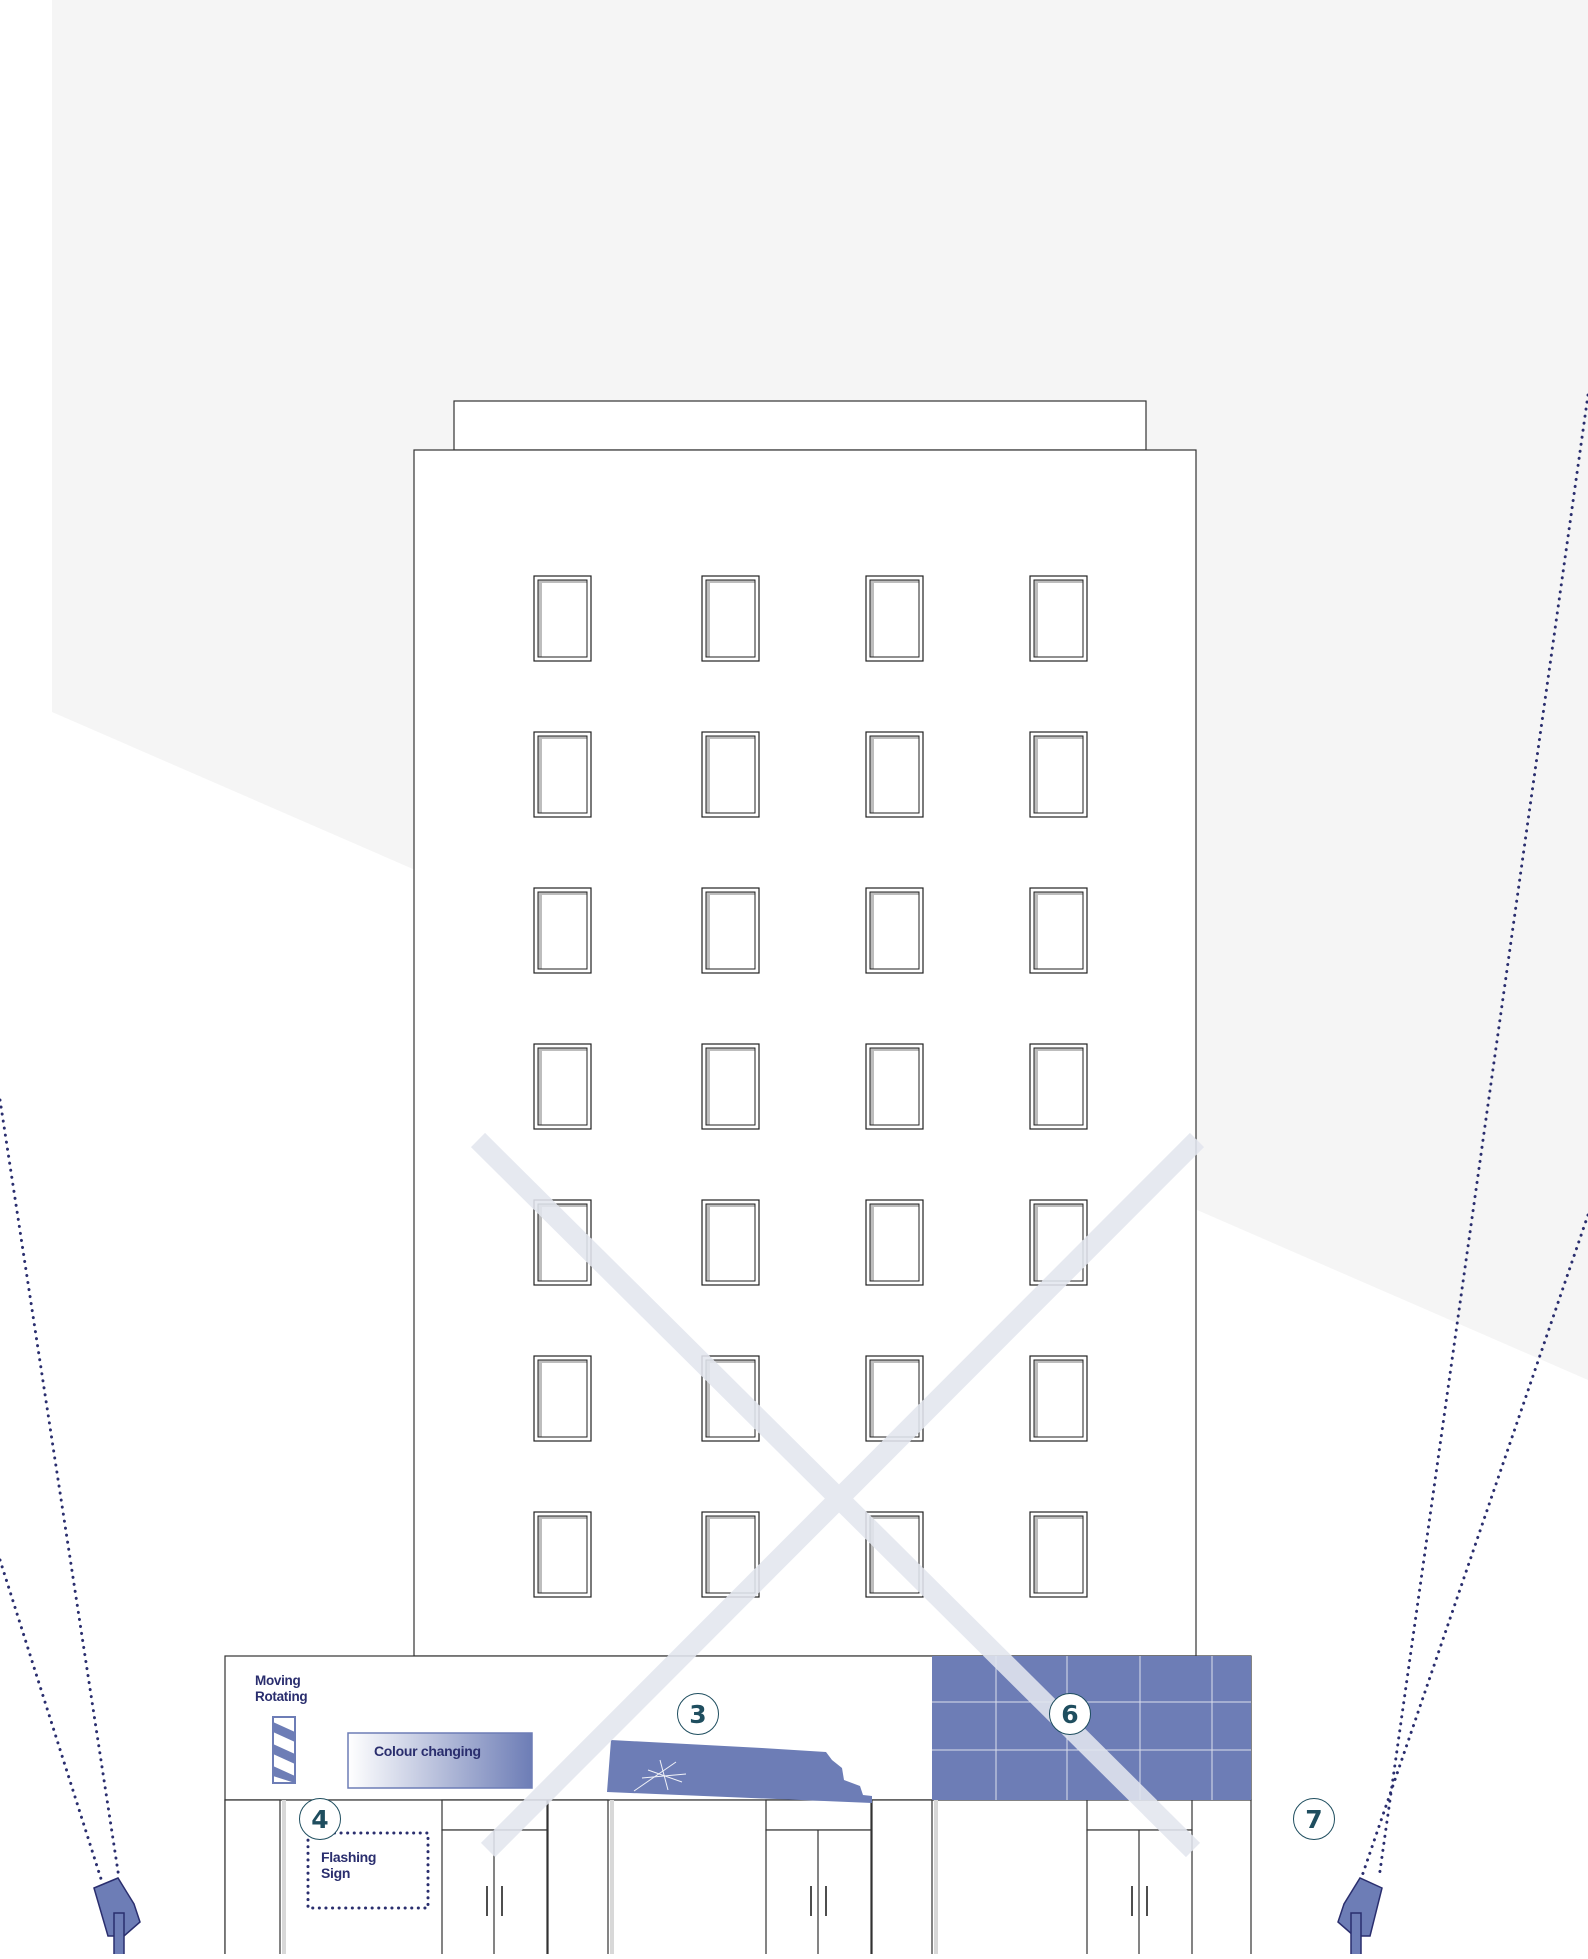 This screenshot has height=1959, width=1588. I want to click on marker-3: 3, so click(698, 1714).